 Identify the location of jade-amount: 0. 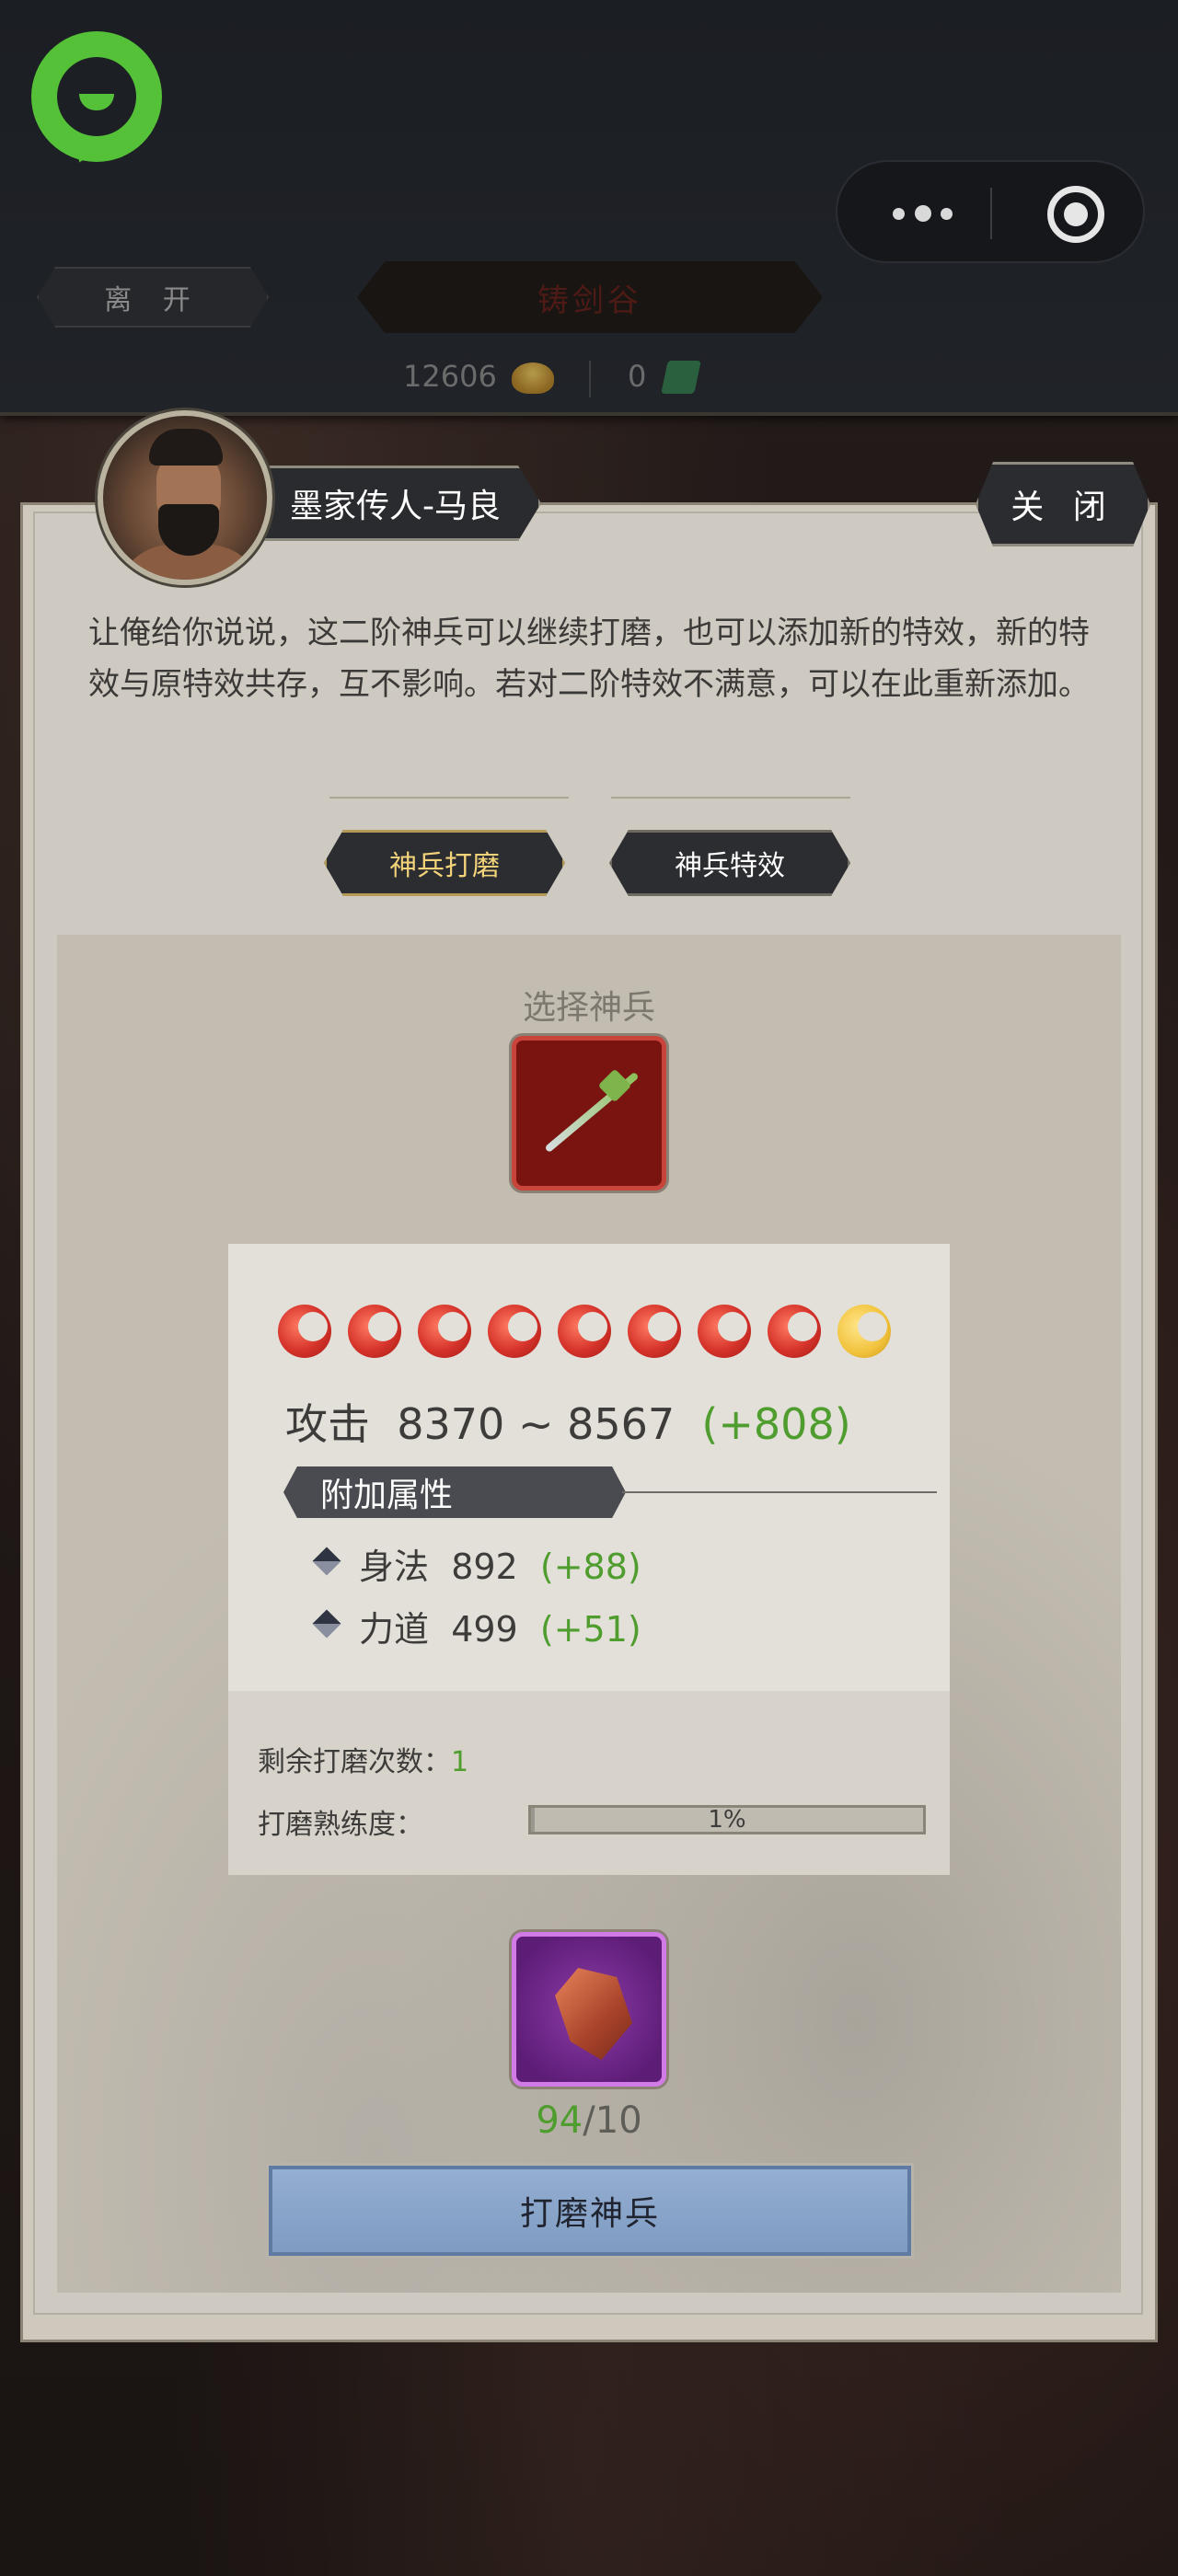
(637, 376).